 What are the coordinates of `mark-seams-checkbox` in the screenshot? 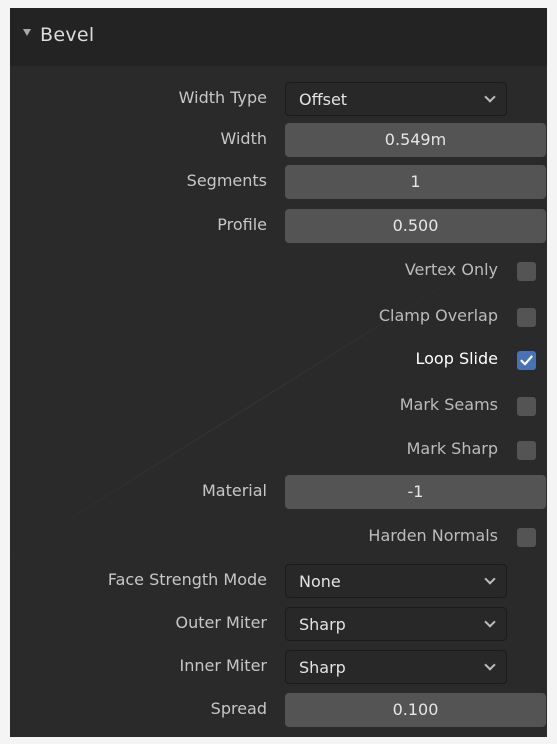 It's located at (526, 406).